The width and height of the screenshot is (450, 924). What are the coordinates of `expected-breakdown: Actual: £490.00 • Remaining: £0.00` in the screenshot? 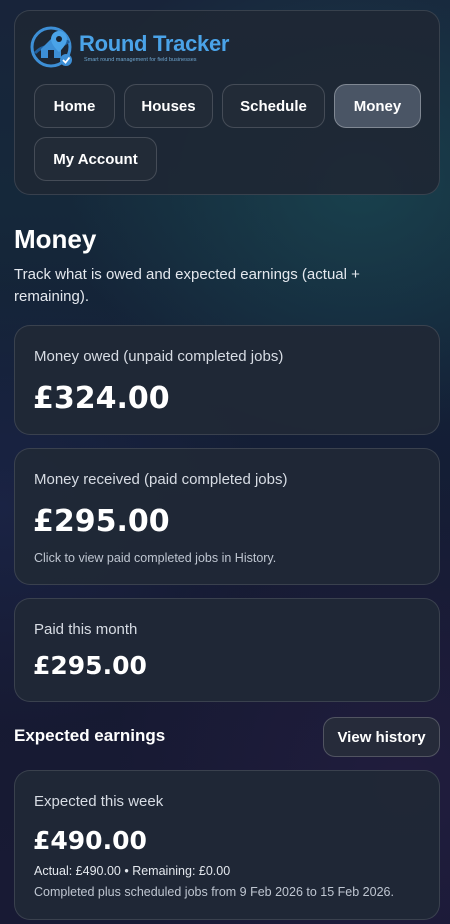 It's located at (132, 871).